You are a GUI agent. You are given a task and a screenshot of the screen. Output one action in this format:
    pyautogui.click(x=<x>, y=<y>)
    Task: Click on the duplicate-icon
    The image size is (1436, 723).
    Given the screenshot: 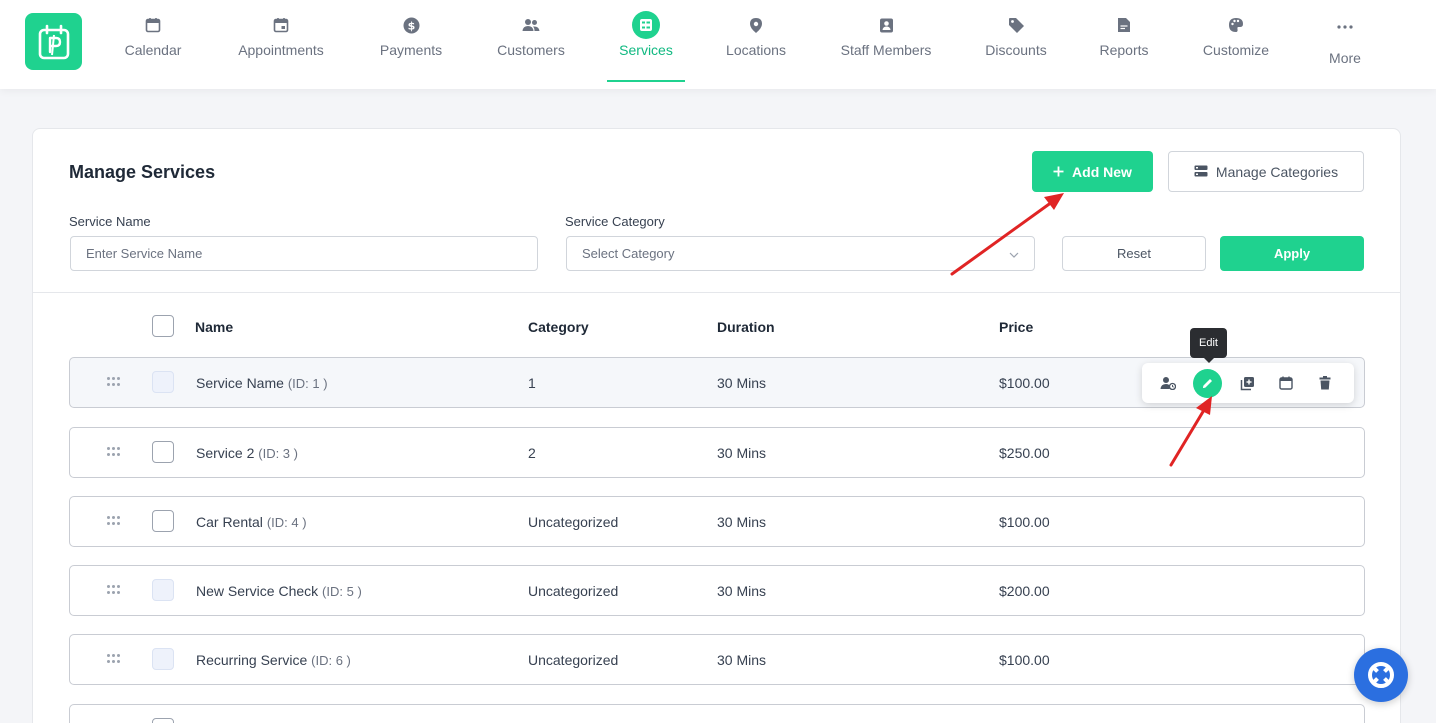 What is the action you would take?
    pyautogui.click(x=1247, y=383)
    